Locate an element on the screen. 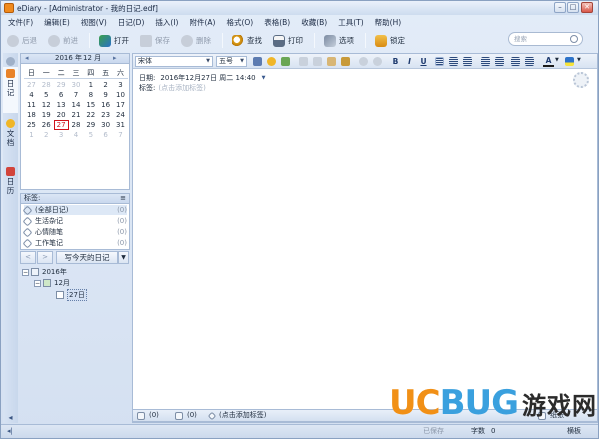 The height and width of the screenshot is (439, 599). tree-node-year: − 2016年 is located at coordinates (44, 272).